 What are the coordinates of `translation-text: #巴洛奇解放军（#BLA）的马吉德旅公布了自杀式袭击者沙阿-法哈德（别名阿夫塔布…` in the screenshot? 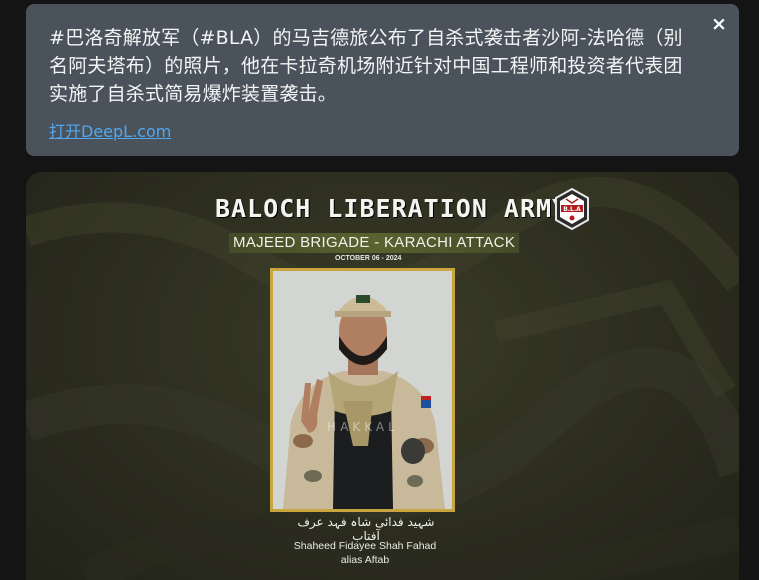 It's located at (366, 66).